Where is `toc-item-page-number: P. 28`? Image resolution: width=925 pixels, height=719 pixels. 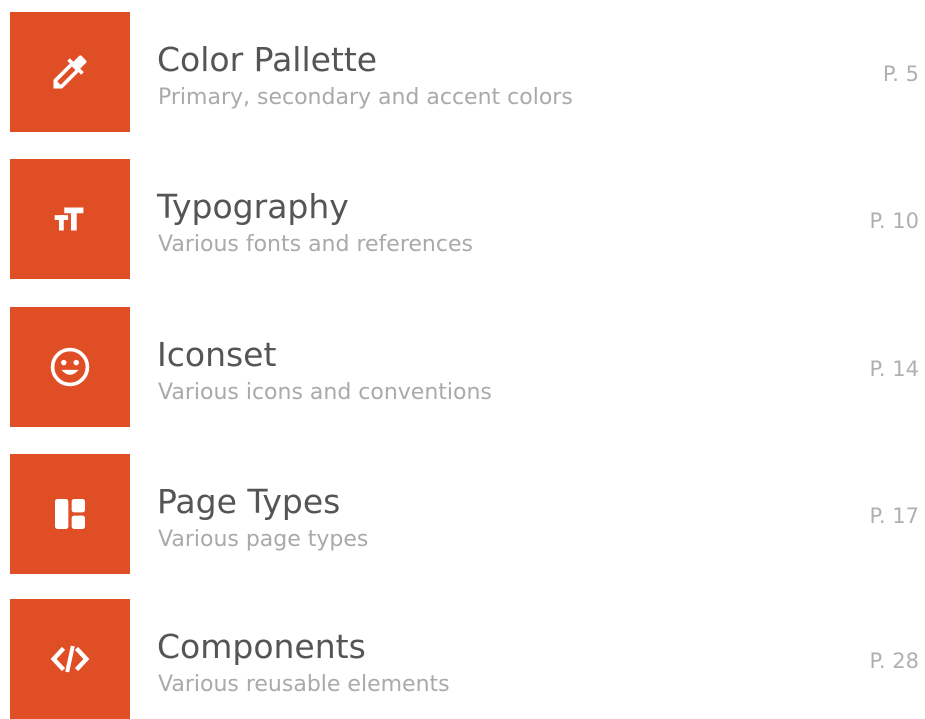 toc-item-page-number: P. 28 is located at coordinates (894, 661).